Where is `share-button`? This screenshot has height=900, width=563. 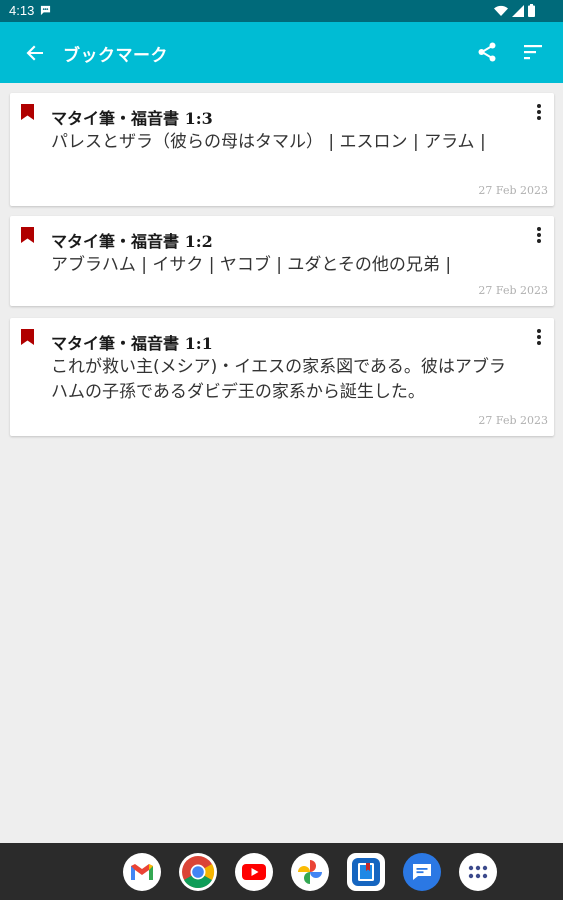
share-button is located at coordinates (487, 52).